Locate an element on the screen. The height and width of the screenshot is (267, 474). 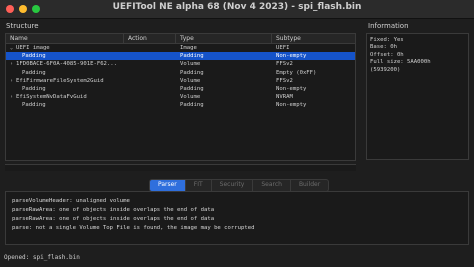
tree-header: Name Action Type Subtype is located at coordinates (180, 39).